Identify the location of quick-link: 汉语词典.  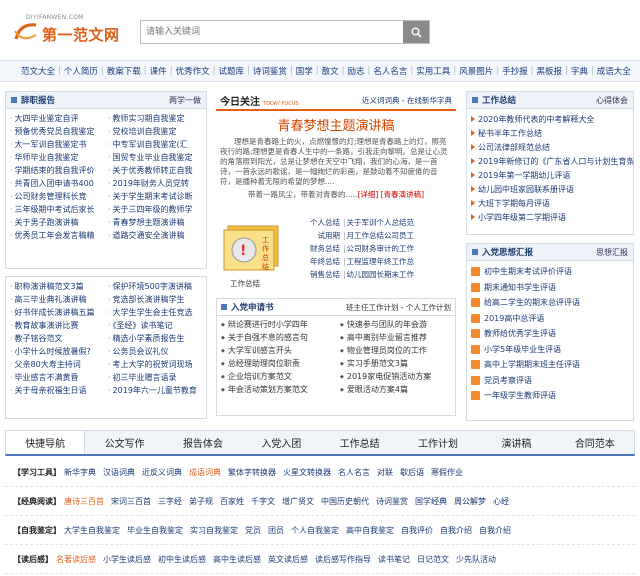
(119, 472).